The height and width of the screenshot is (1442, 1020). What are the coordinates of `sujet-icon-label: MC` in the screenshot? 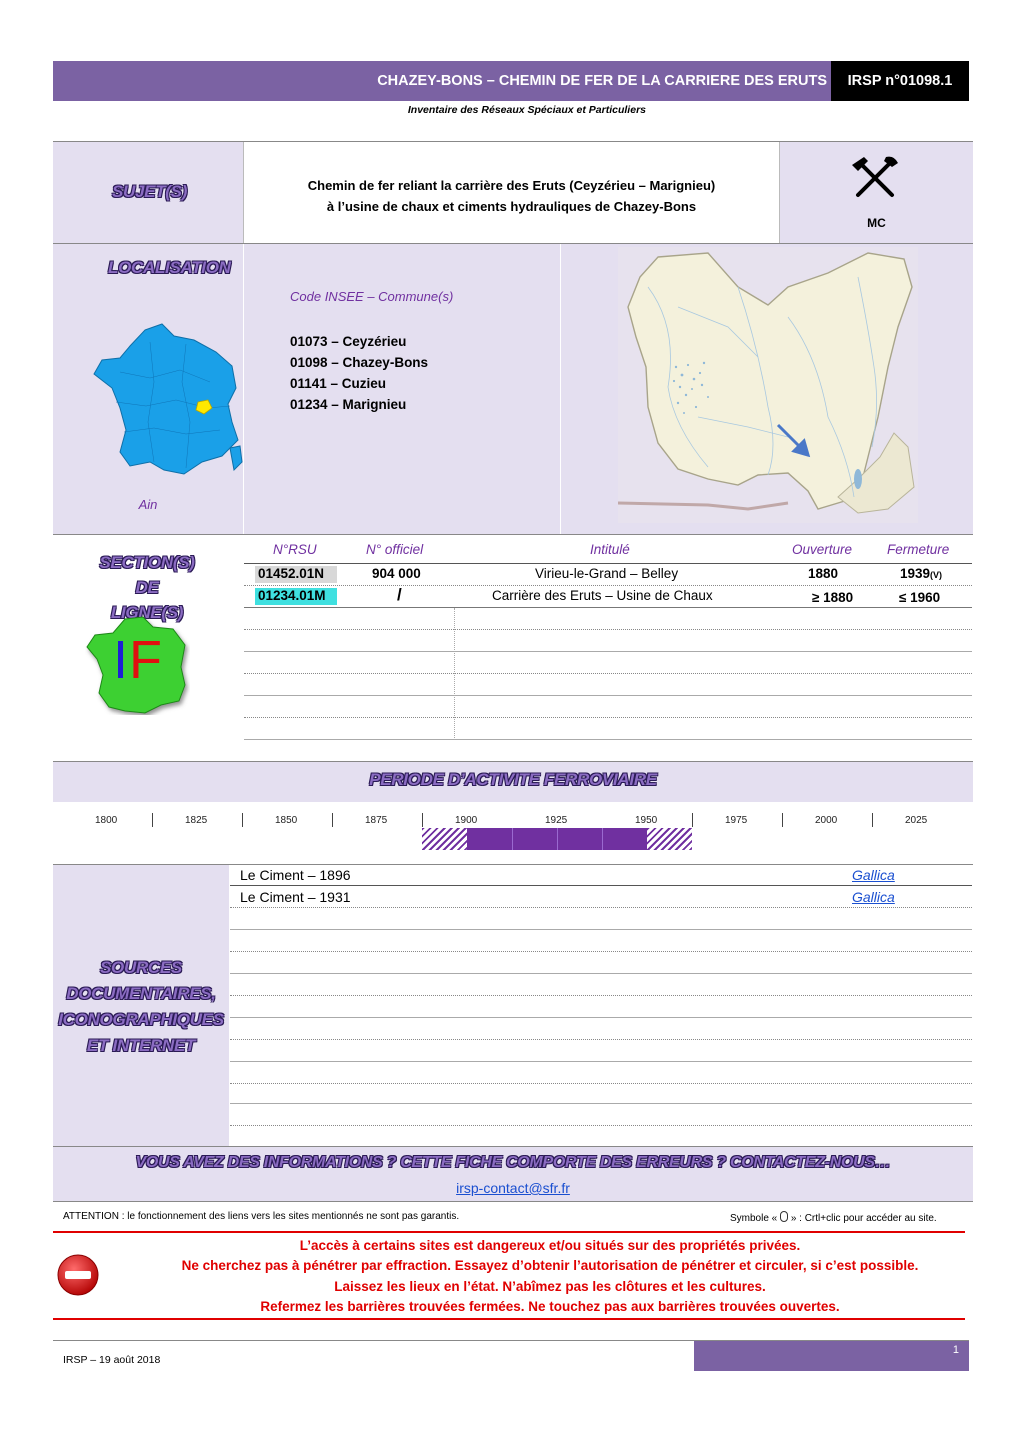 It's located at (876, 223).